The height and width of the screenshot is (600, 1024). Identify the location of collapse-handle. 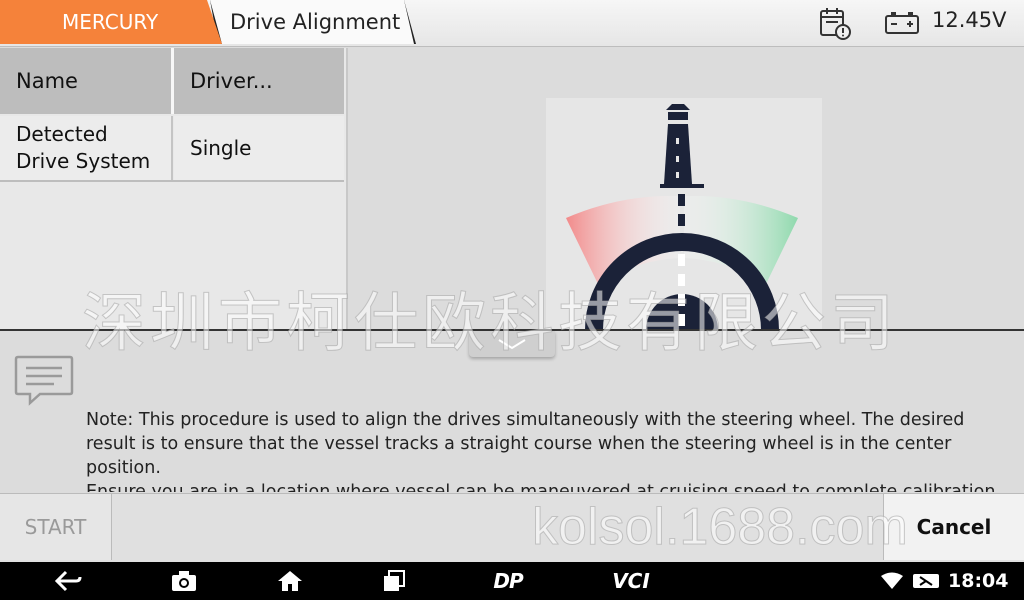
(512, 344).